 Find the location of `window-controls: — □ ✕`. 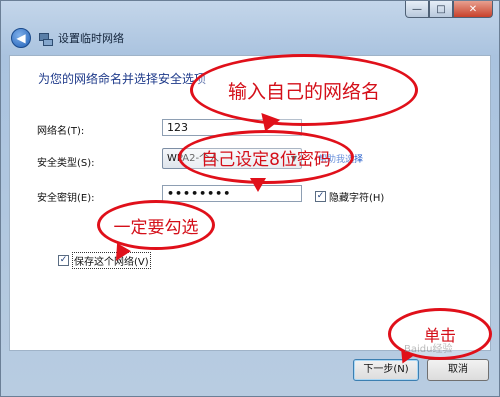

window-controls: — □ ✕ is located at coordinates (449, 10).